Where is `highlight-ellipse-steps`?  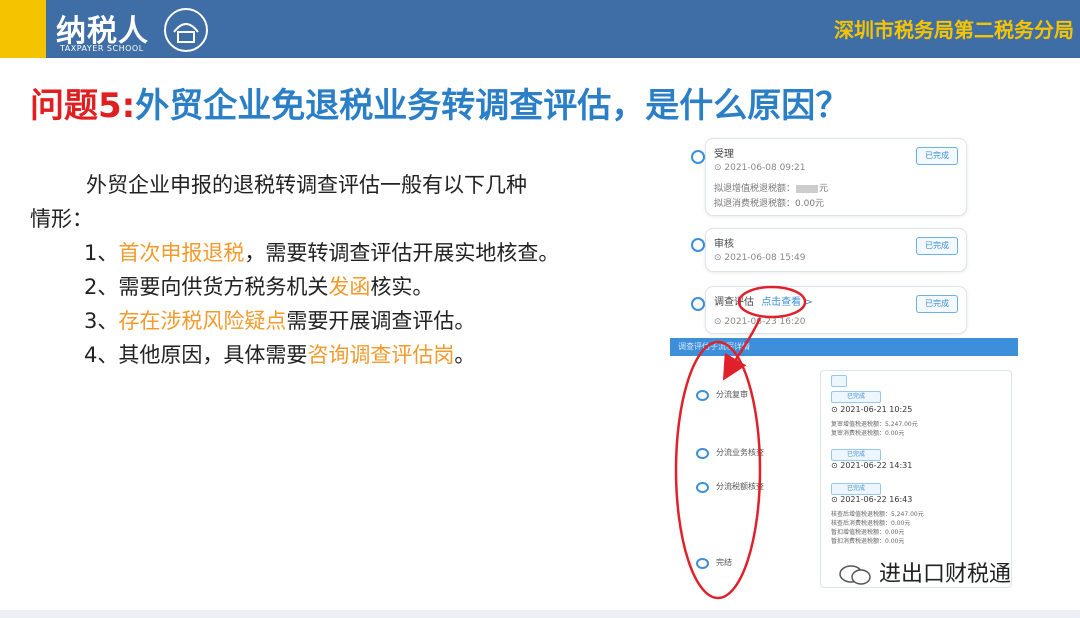 highlight-ellipse-steps is located at coordinates (718, 470).